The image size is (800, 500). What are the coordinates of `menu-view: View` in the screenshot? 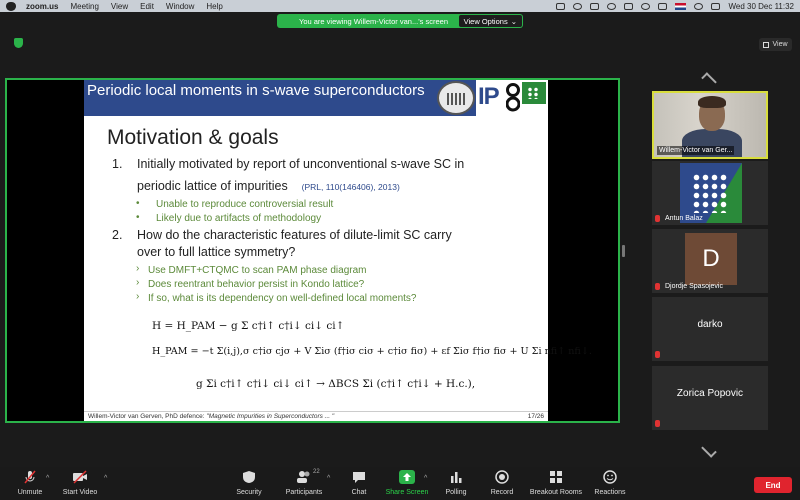 It's located at (119, 6).